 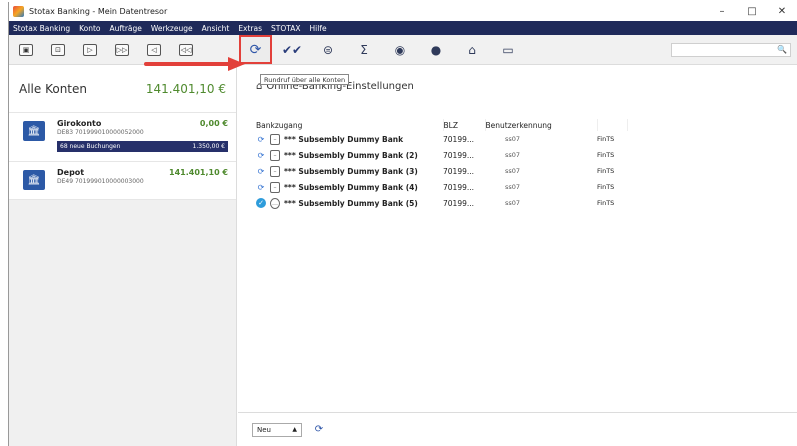 I want to click on user-icon: ●, so click(x=436, y=49).